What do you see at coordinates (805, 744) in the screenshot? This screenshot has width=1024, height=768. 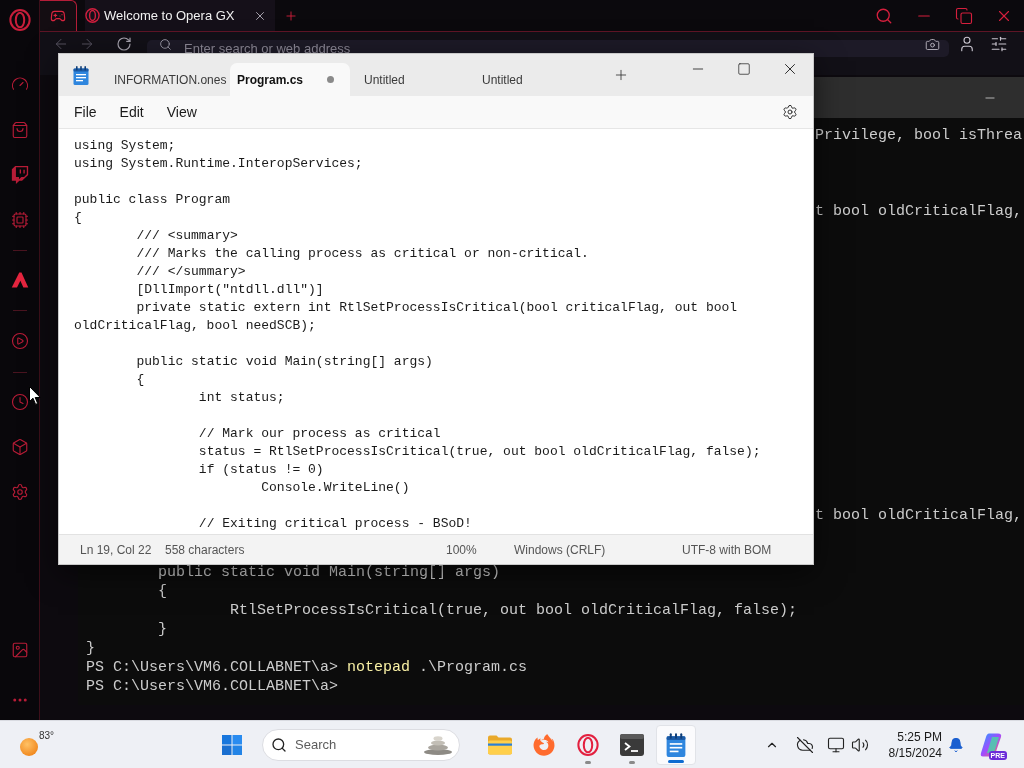 I see `cloud-off-icon` at bounding box center [805, 744].